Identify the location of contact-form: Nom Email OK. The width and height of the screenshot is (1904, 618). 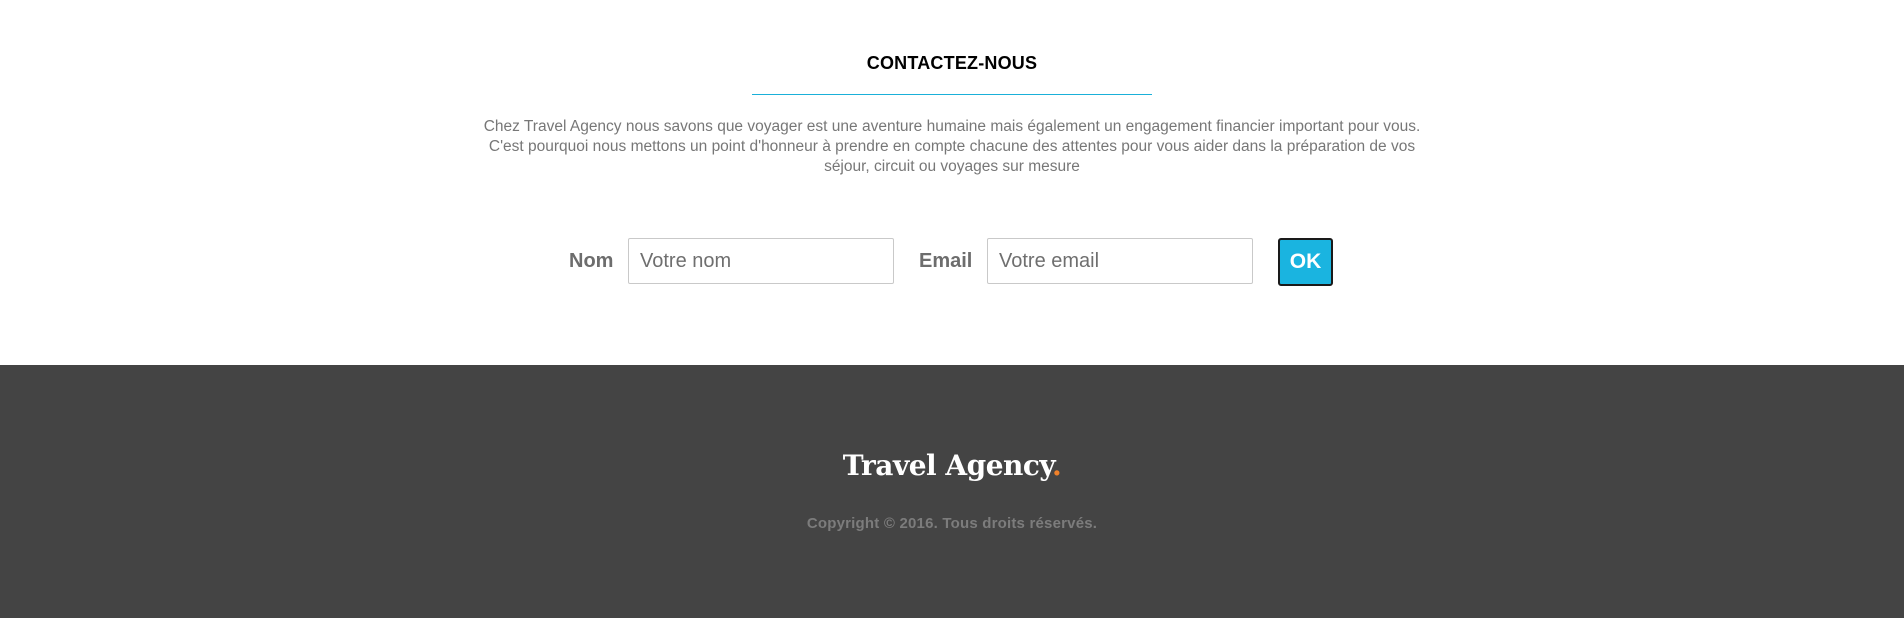
(952, 262).